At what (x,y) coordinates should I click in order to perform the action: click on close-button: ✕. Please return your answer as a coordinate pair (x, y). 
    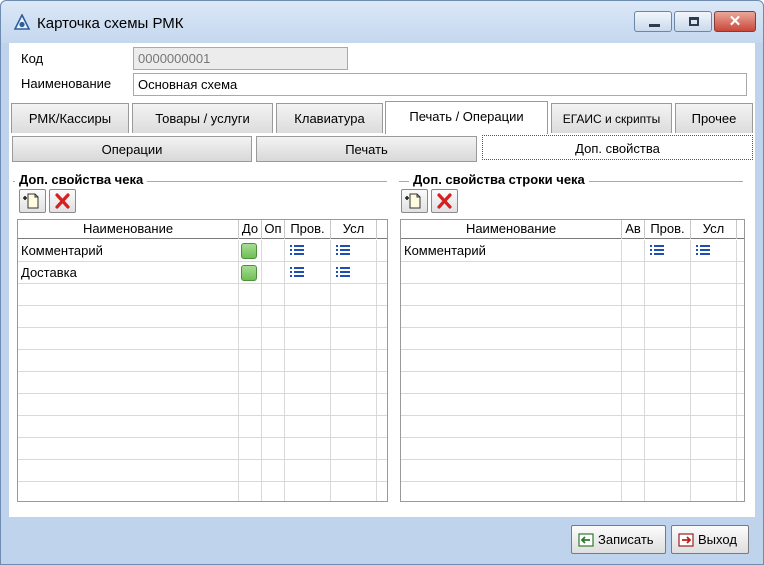
    Looking at the image, I should click on (735, 21).